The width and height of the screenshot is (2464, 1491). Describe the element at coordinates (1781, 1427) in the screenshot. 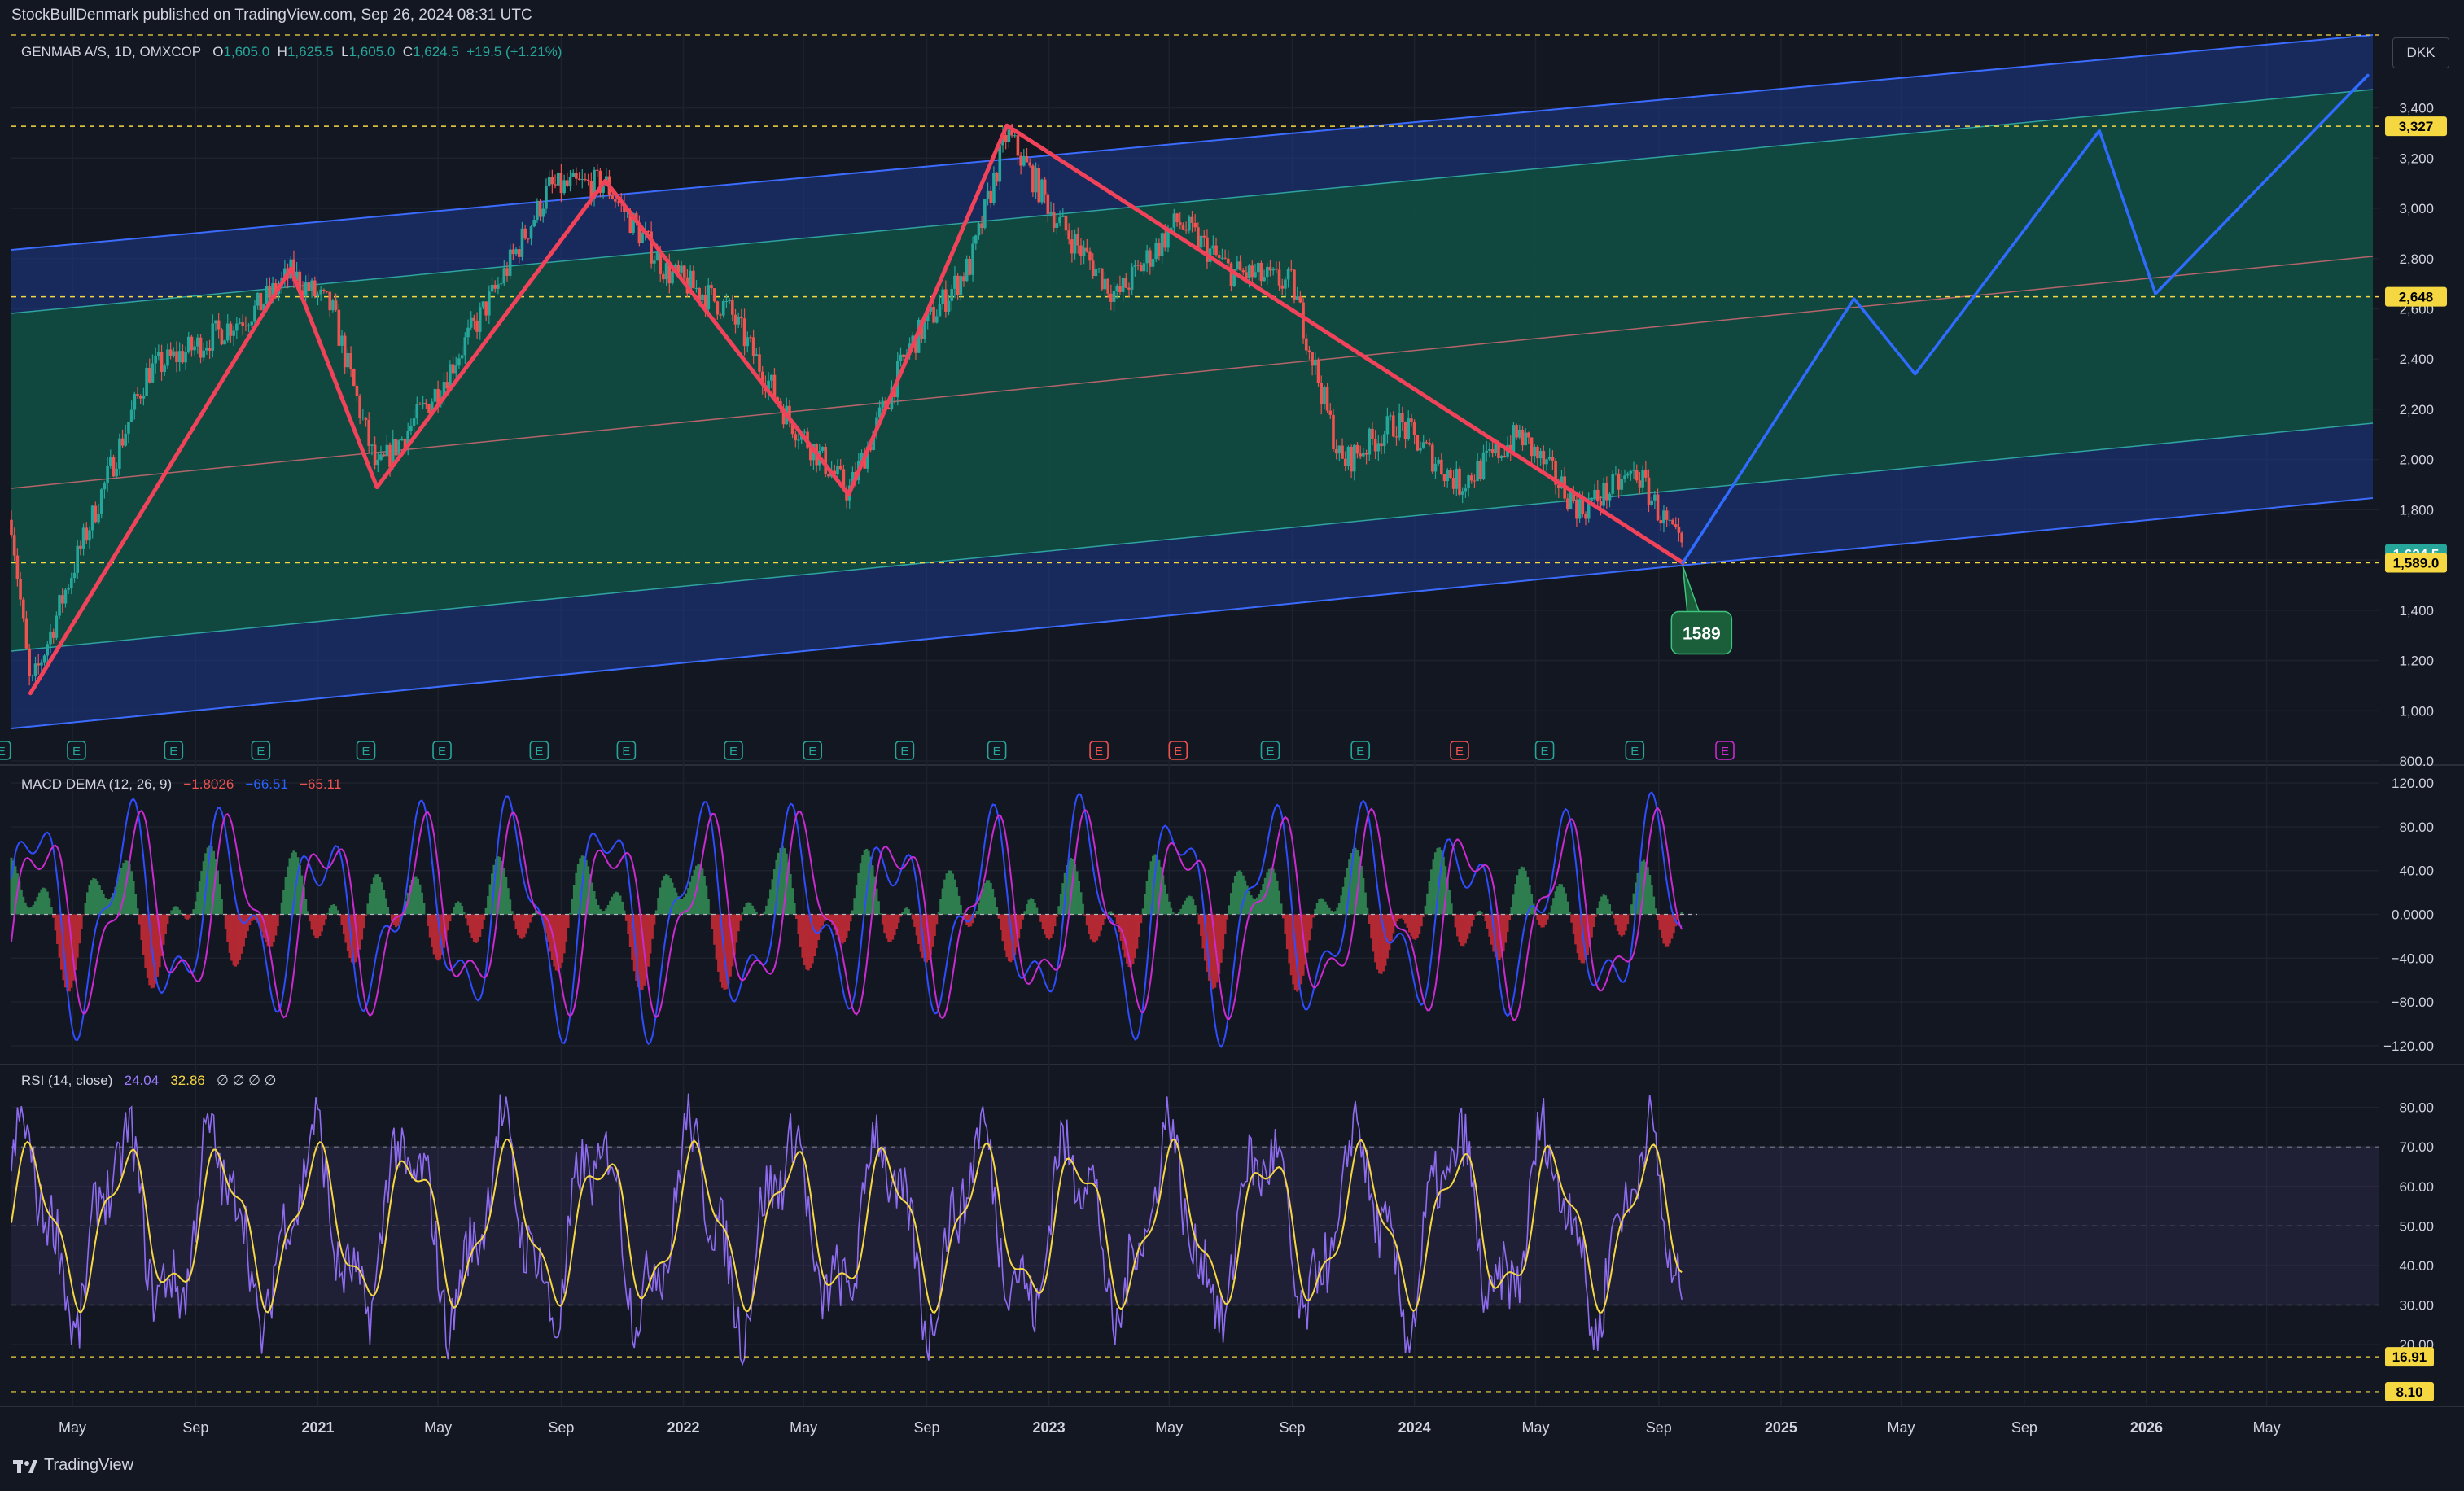

I see `x-tick-label: 2025` at that location.